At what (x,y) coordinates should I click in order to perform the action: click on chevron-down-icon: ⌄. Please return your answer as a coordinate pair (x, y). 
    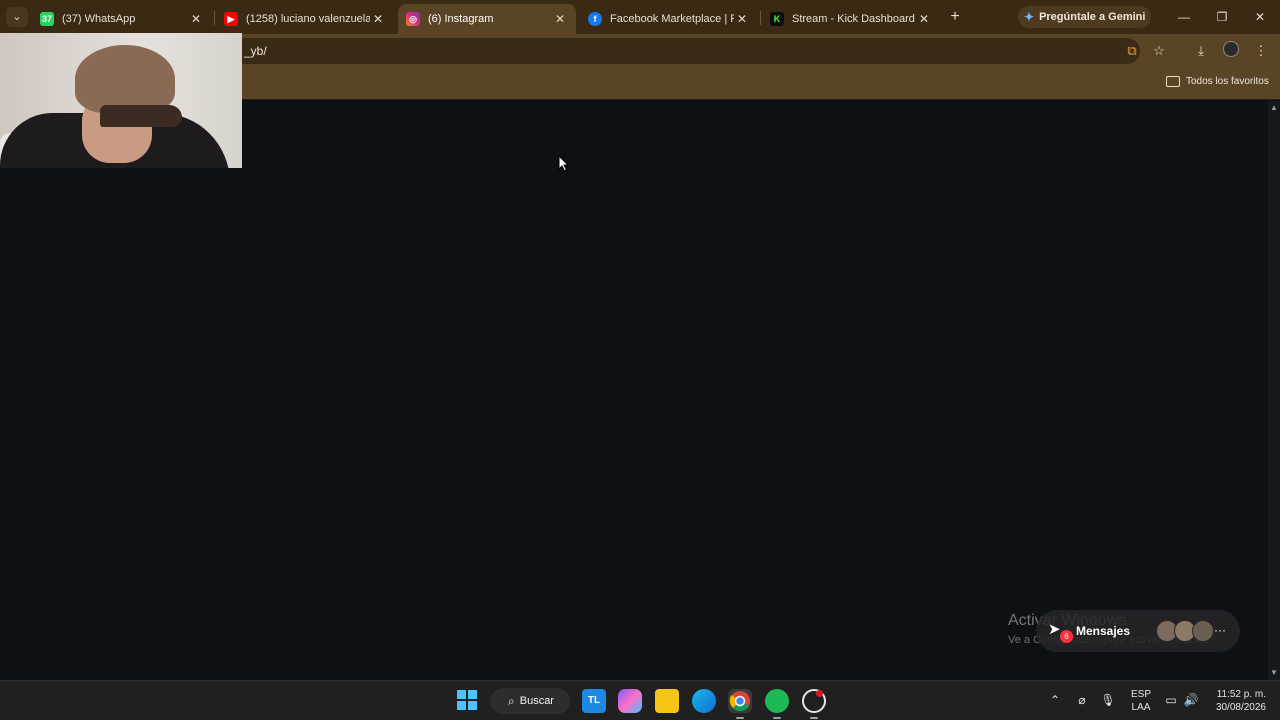
    Looking at the image, I should click on (17, 17).